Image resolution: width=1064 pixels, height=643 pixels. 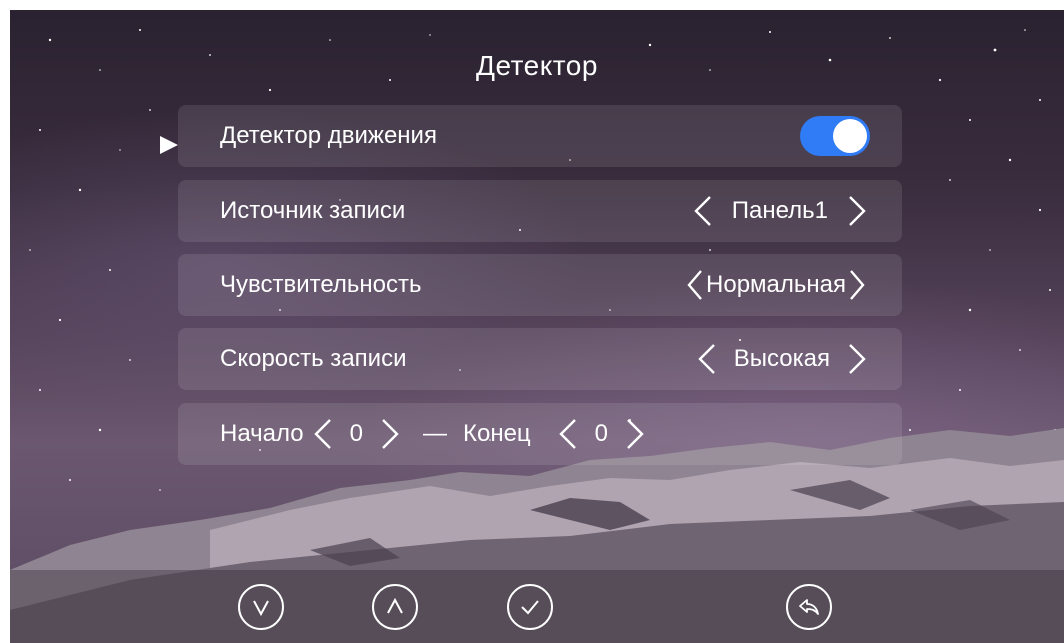 I want to click on record-source-value: Панель1, so click(x=779, y=210).